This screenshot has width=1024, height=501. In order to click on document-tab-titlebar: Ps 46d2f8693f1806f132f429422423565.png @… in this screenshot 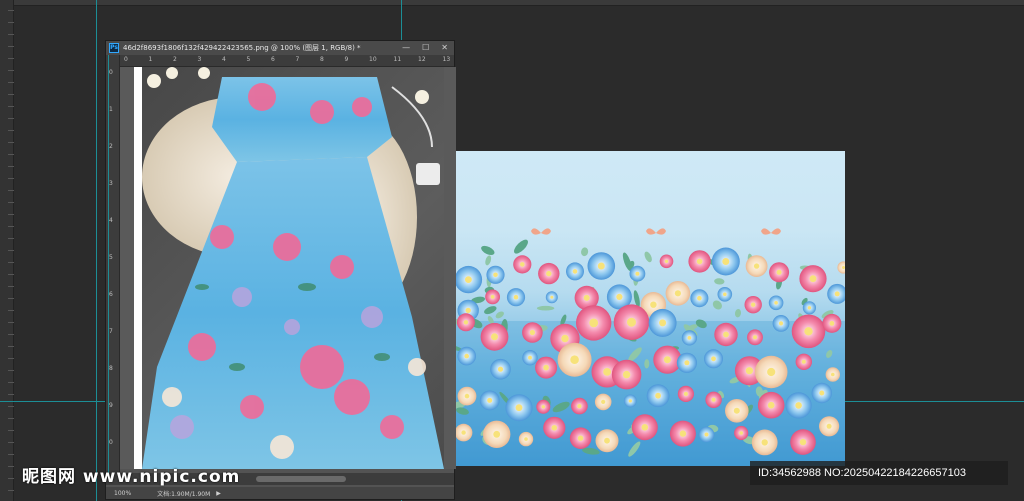, I will do `click(280, 48)`.